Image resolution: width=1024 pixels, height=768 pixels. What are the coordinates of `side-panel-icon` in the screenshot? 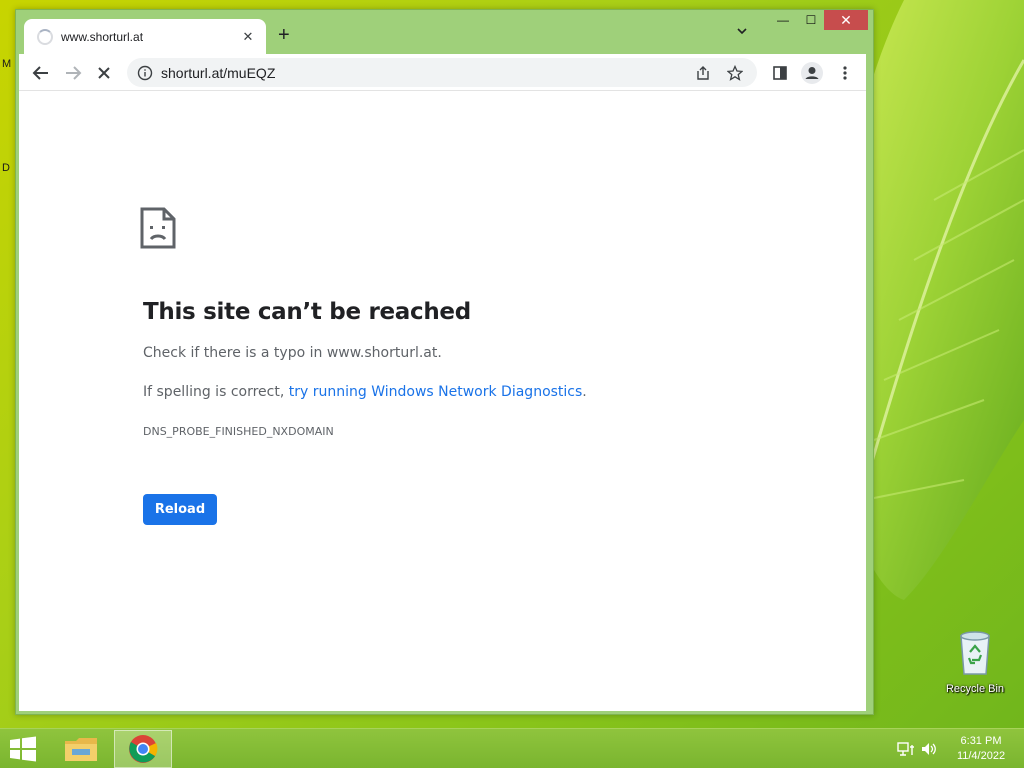 It's located at (780, 73).